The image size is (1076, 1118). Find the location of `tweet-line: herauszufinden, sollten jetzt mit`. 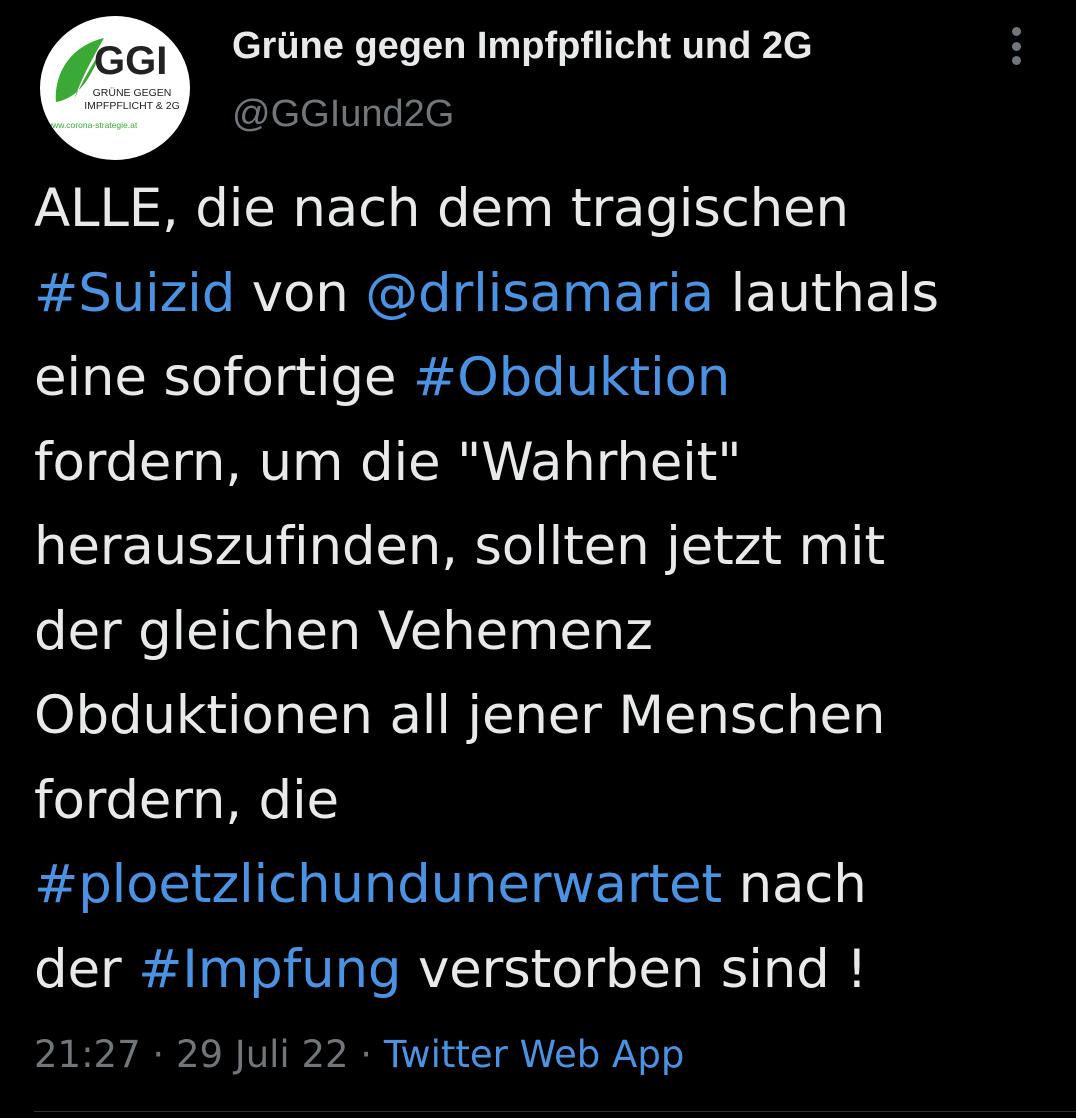

tweet-line: herauszufinden, sollten jetzt mit is located at coordinates (549, 547).